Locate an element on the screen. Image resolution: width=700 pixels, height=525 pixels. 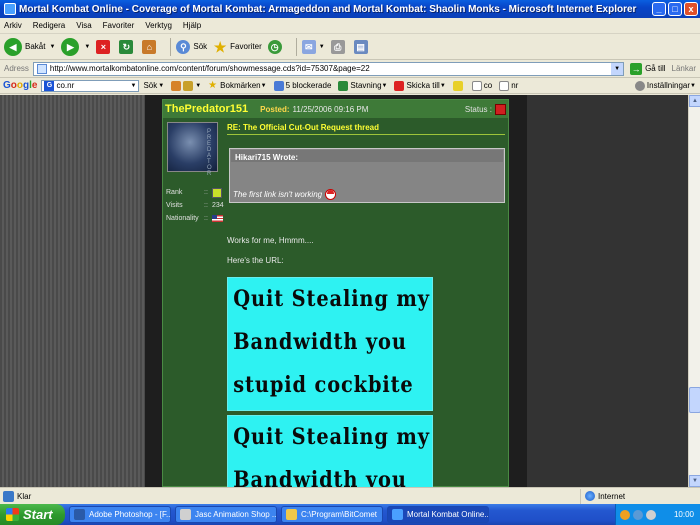
scroll-down-arrow-icon: ▼ is located at coordinates (694, 481).